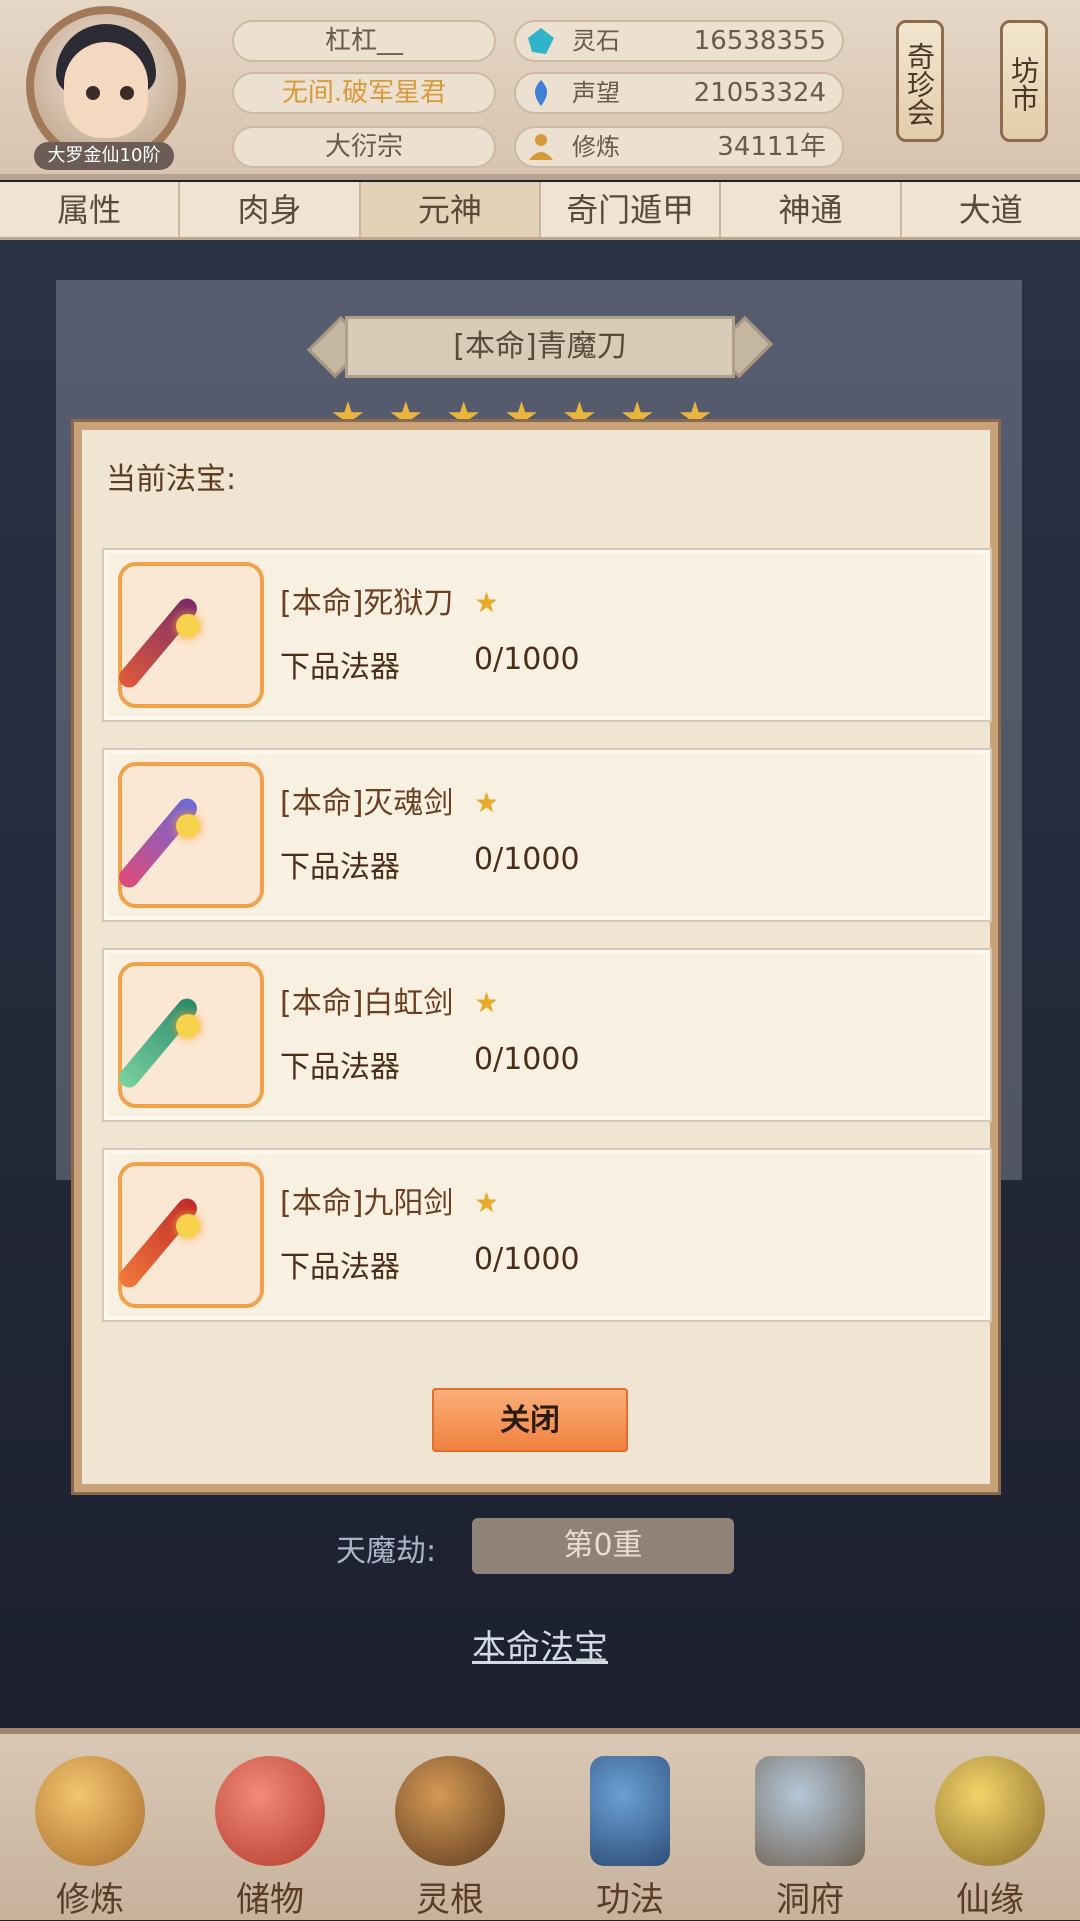  What do you see at coordinates (541, 147) in the screenshot?
I see `cultivation-icon` at bounding box center [541, 147].